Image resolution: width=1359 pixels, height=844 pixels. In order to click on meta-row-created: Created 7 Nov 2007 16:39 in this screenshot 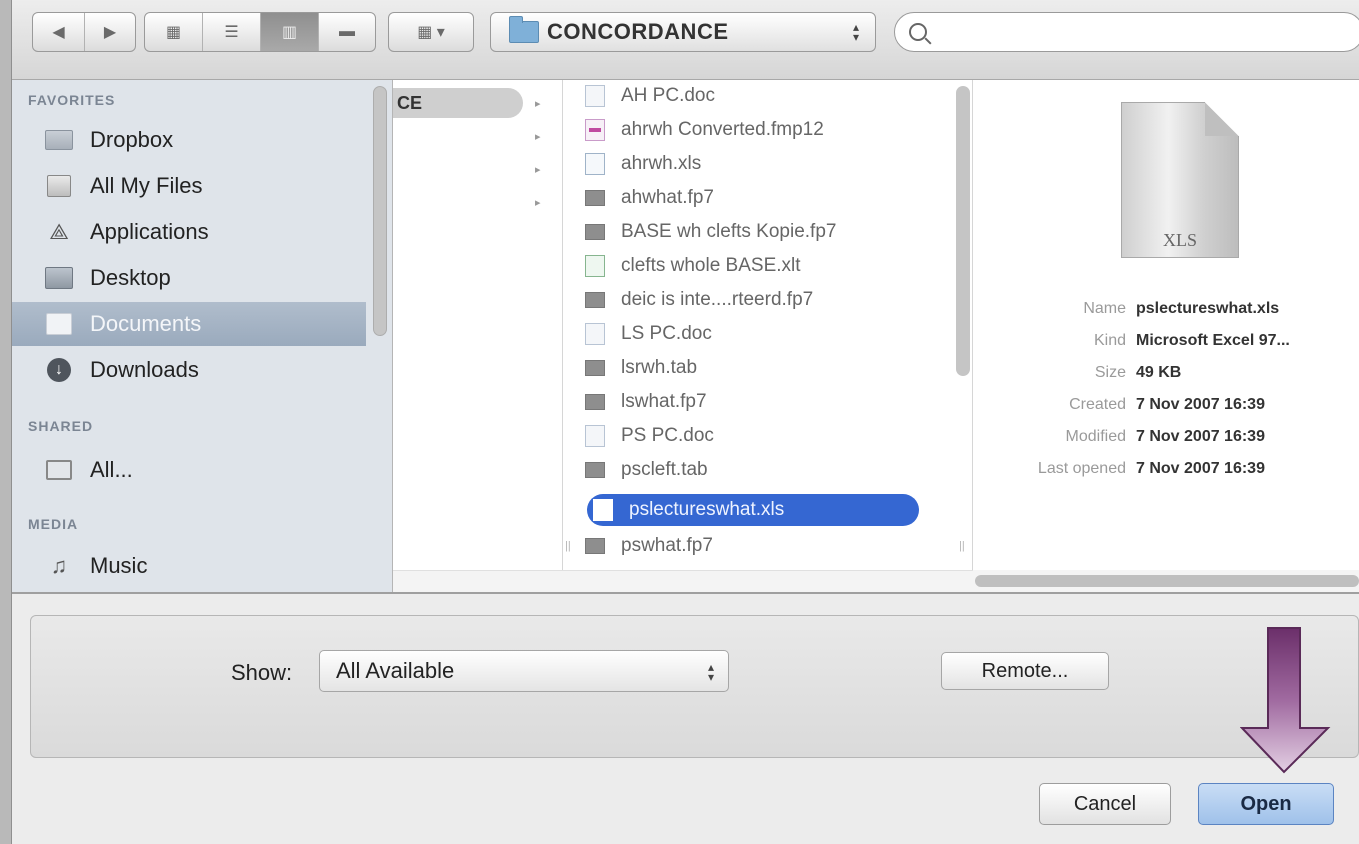, I will do `click(1166, 412)`.